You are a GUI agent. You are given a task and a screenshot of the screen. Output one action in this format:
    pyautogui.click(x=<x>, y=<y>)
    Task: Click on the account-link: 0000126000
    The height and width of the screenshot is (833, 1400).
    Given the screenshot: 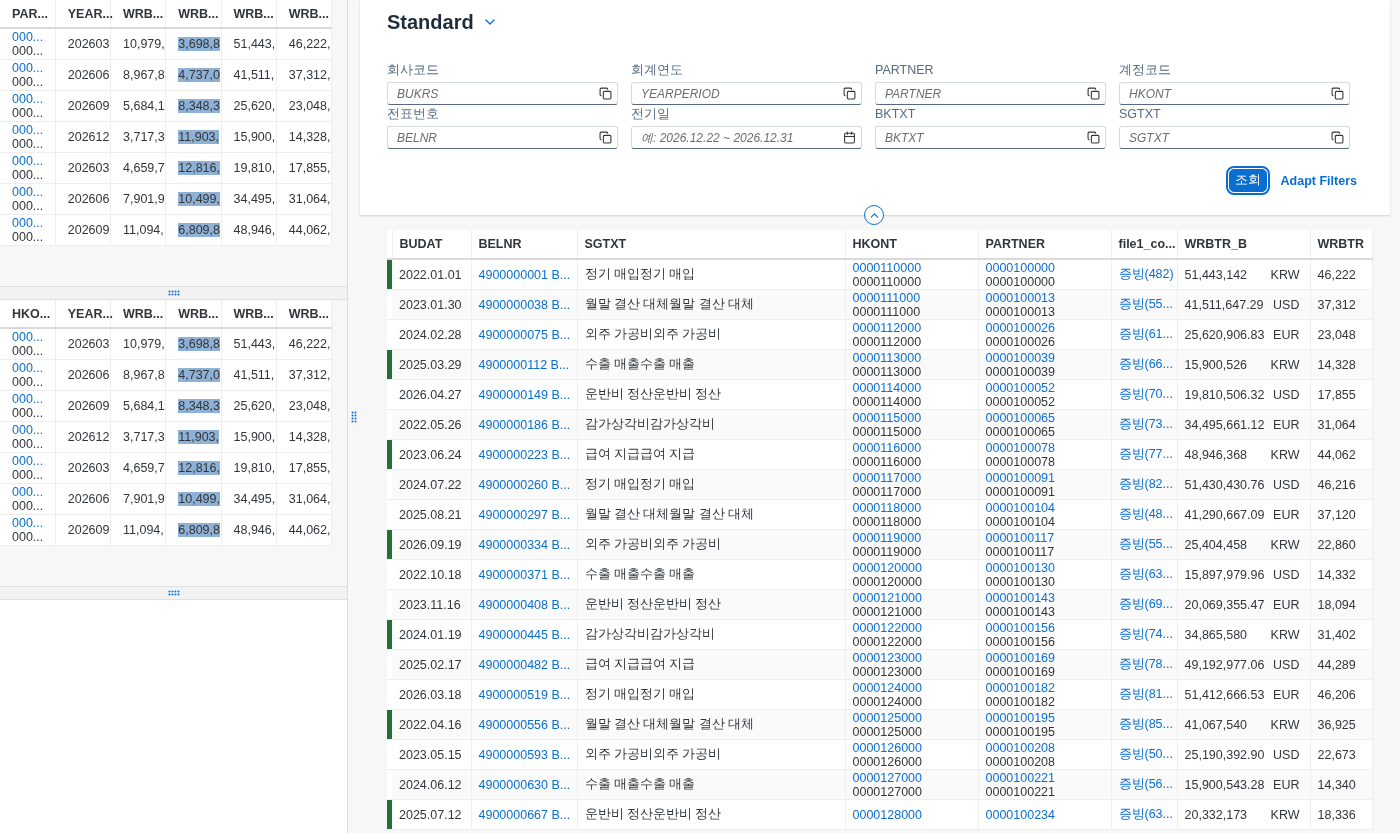 What is the action you would take?
    pyautogui.click(x=887, y=747)
    